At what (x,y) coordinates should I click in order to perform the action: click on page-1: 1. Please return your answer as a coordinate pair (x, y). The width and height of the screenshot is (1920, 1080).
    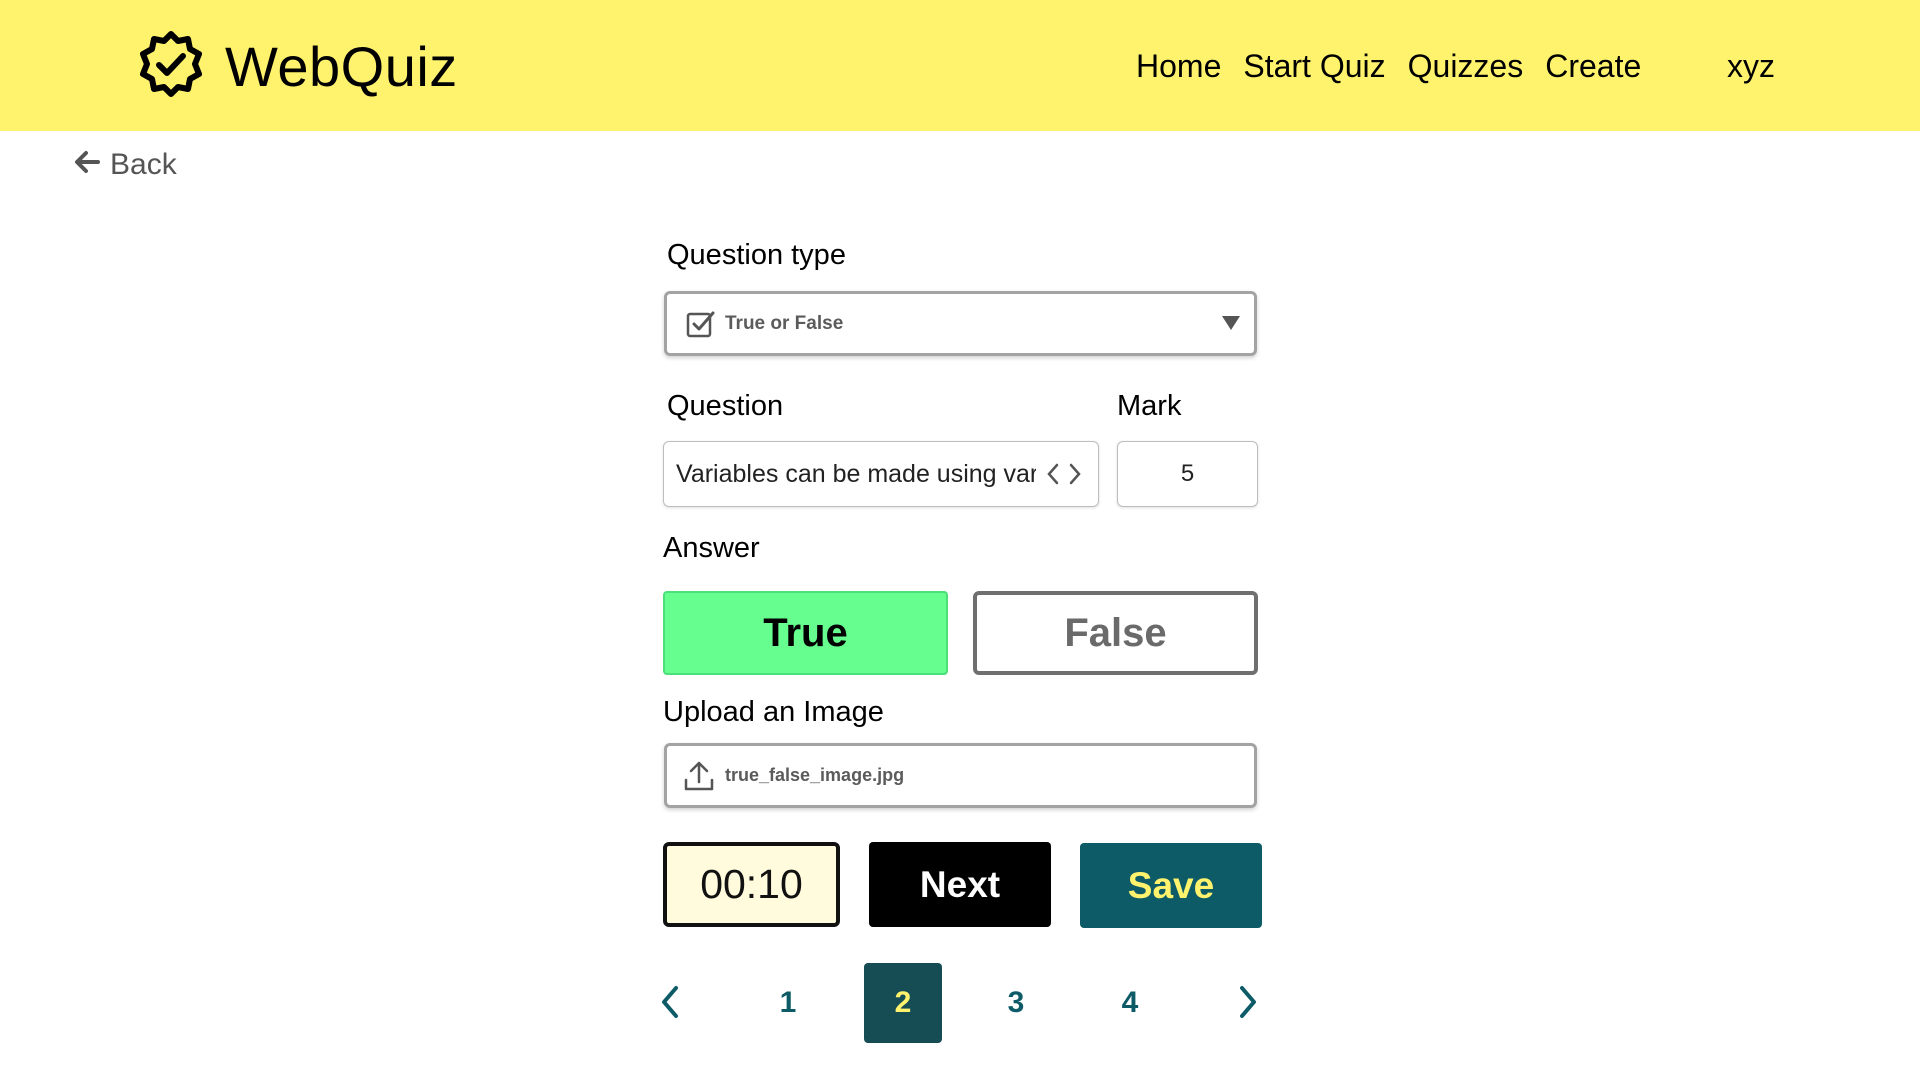
    Looking at the image, I should click on (788, 1003).